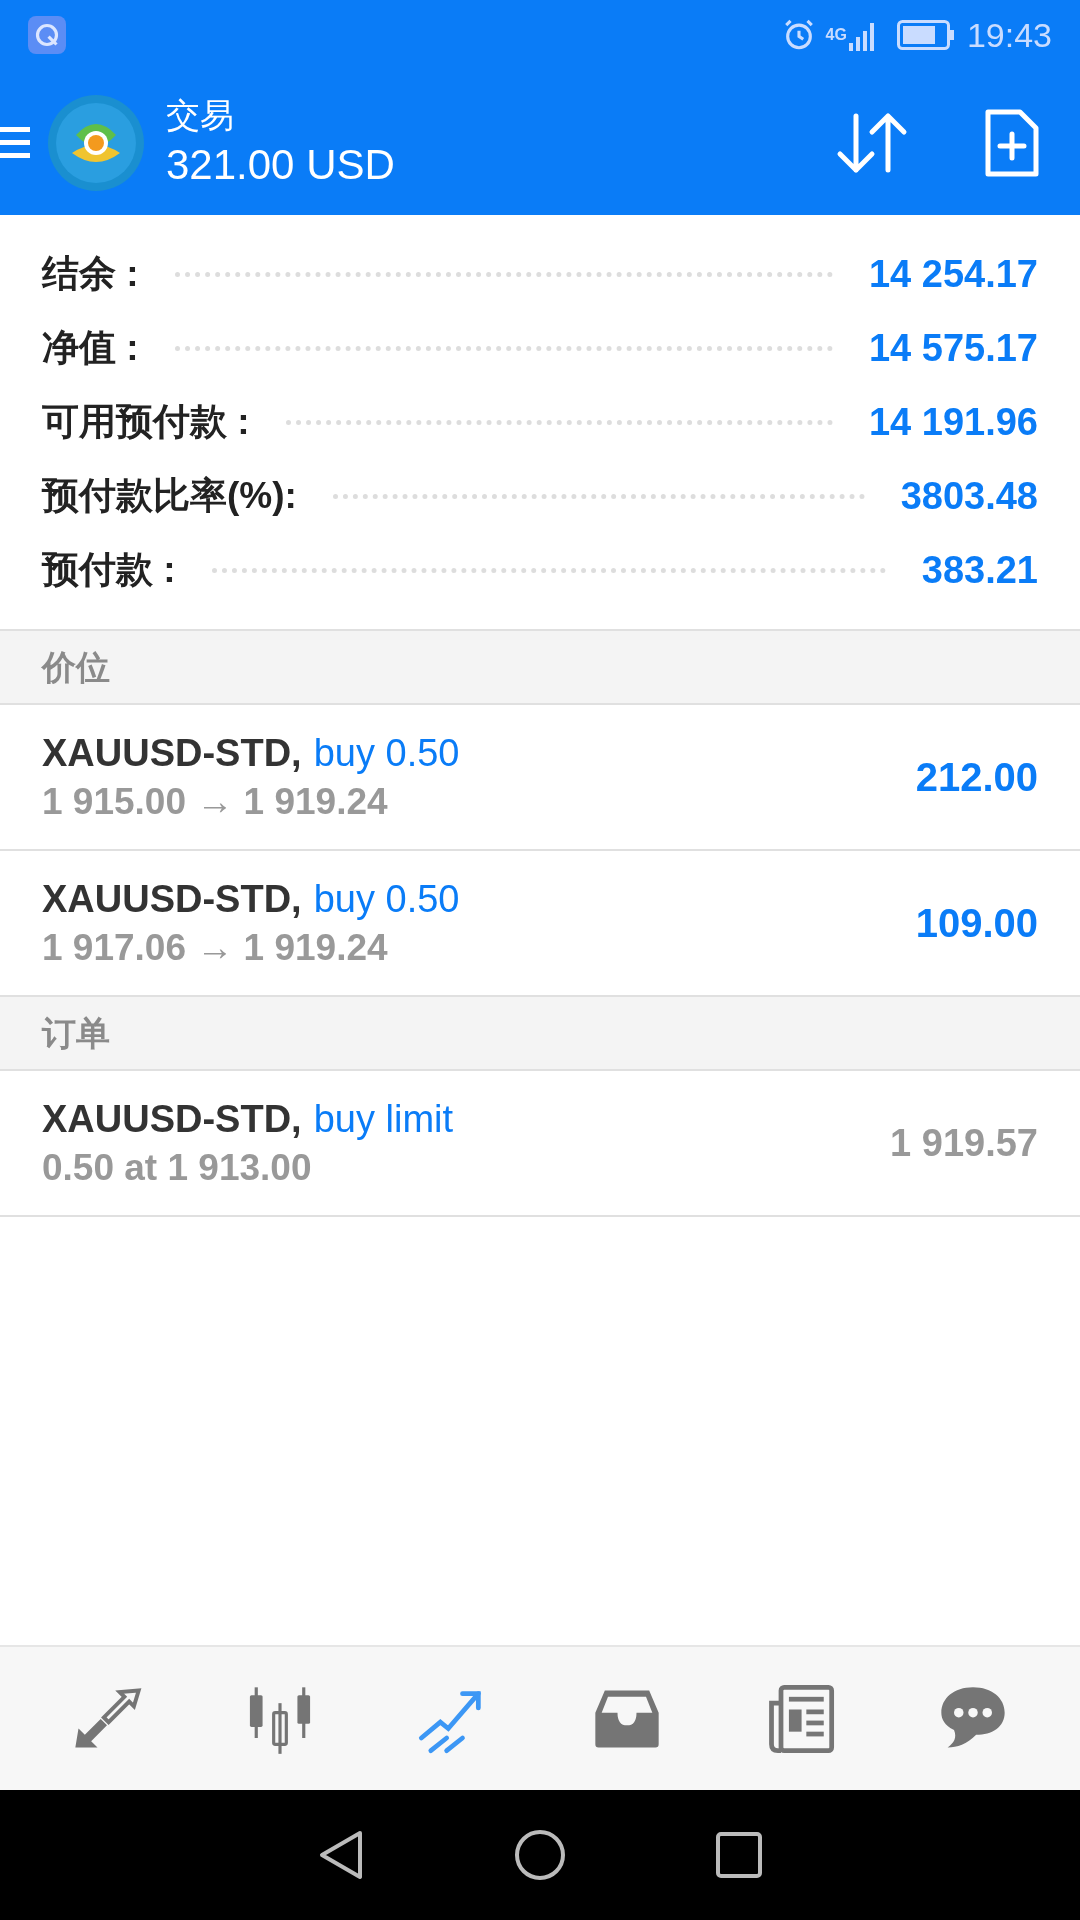  What do you see at coordinates (976, 923) in the screenshot?
I see `profit-value: 109.00` at bounding box center [976, 923].